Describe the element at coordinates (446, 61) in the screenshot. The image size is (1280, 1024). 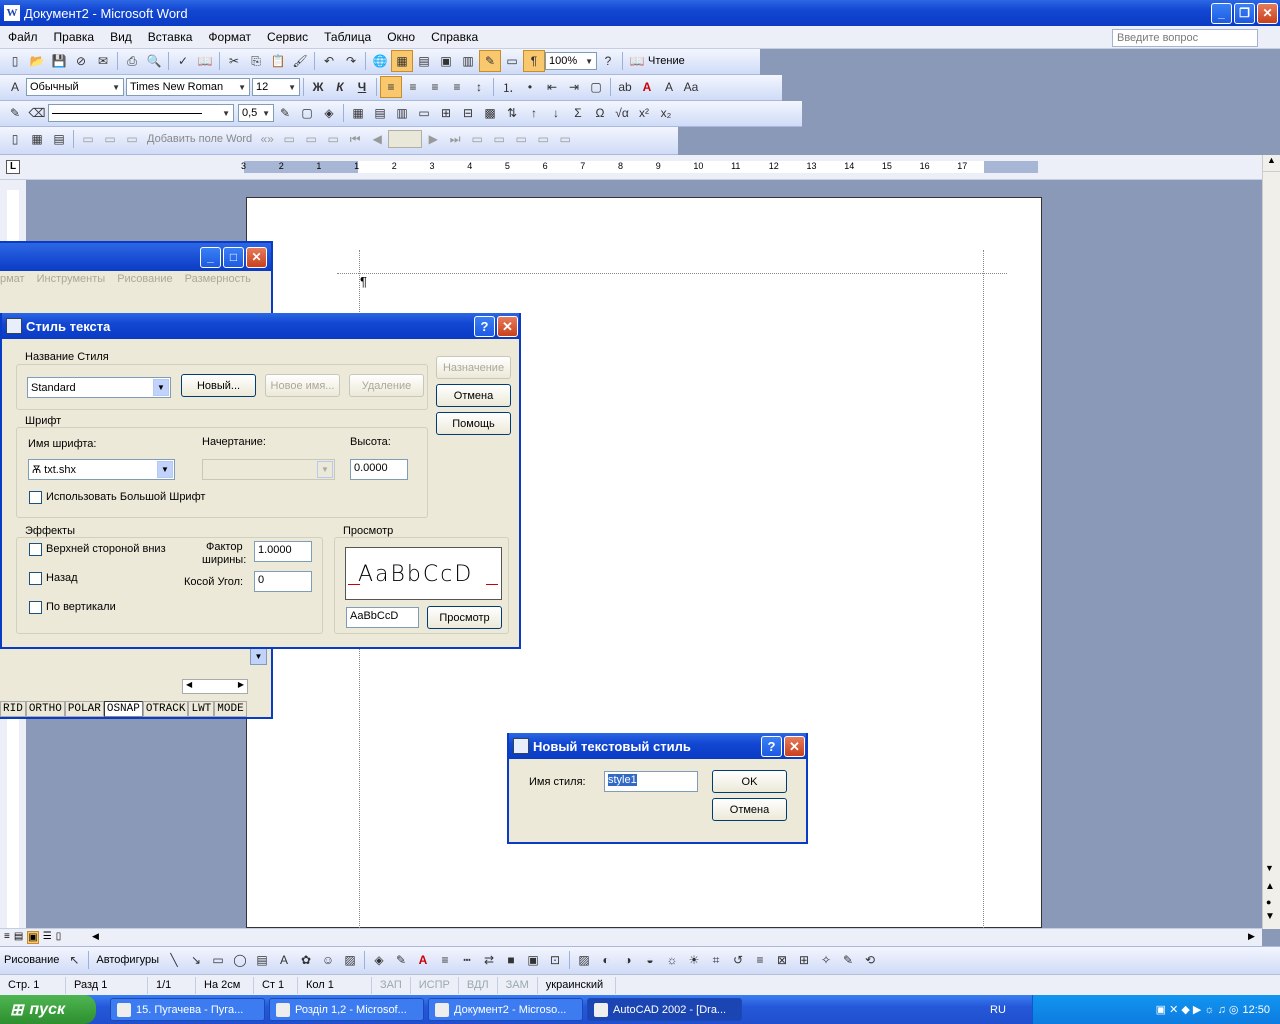
I see `insert-excel-icon: ▣` at that location.